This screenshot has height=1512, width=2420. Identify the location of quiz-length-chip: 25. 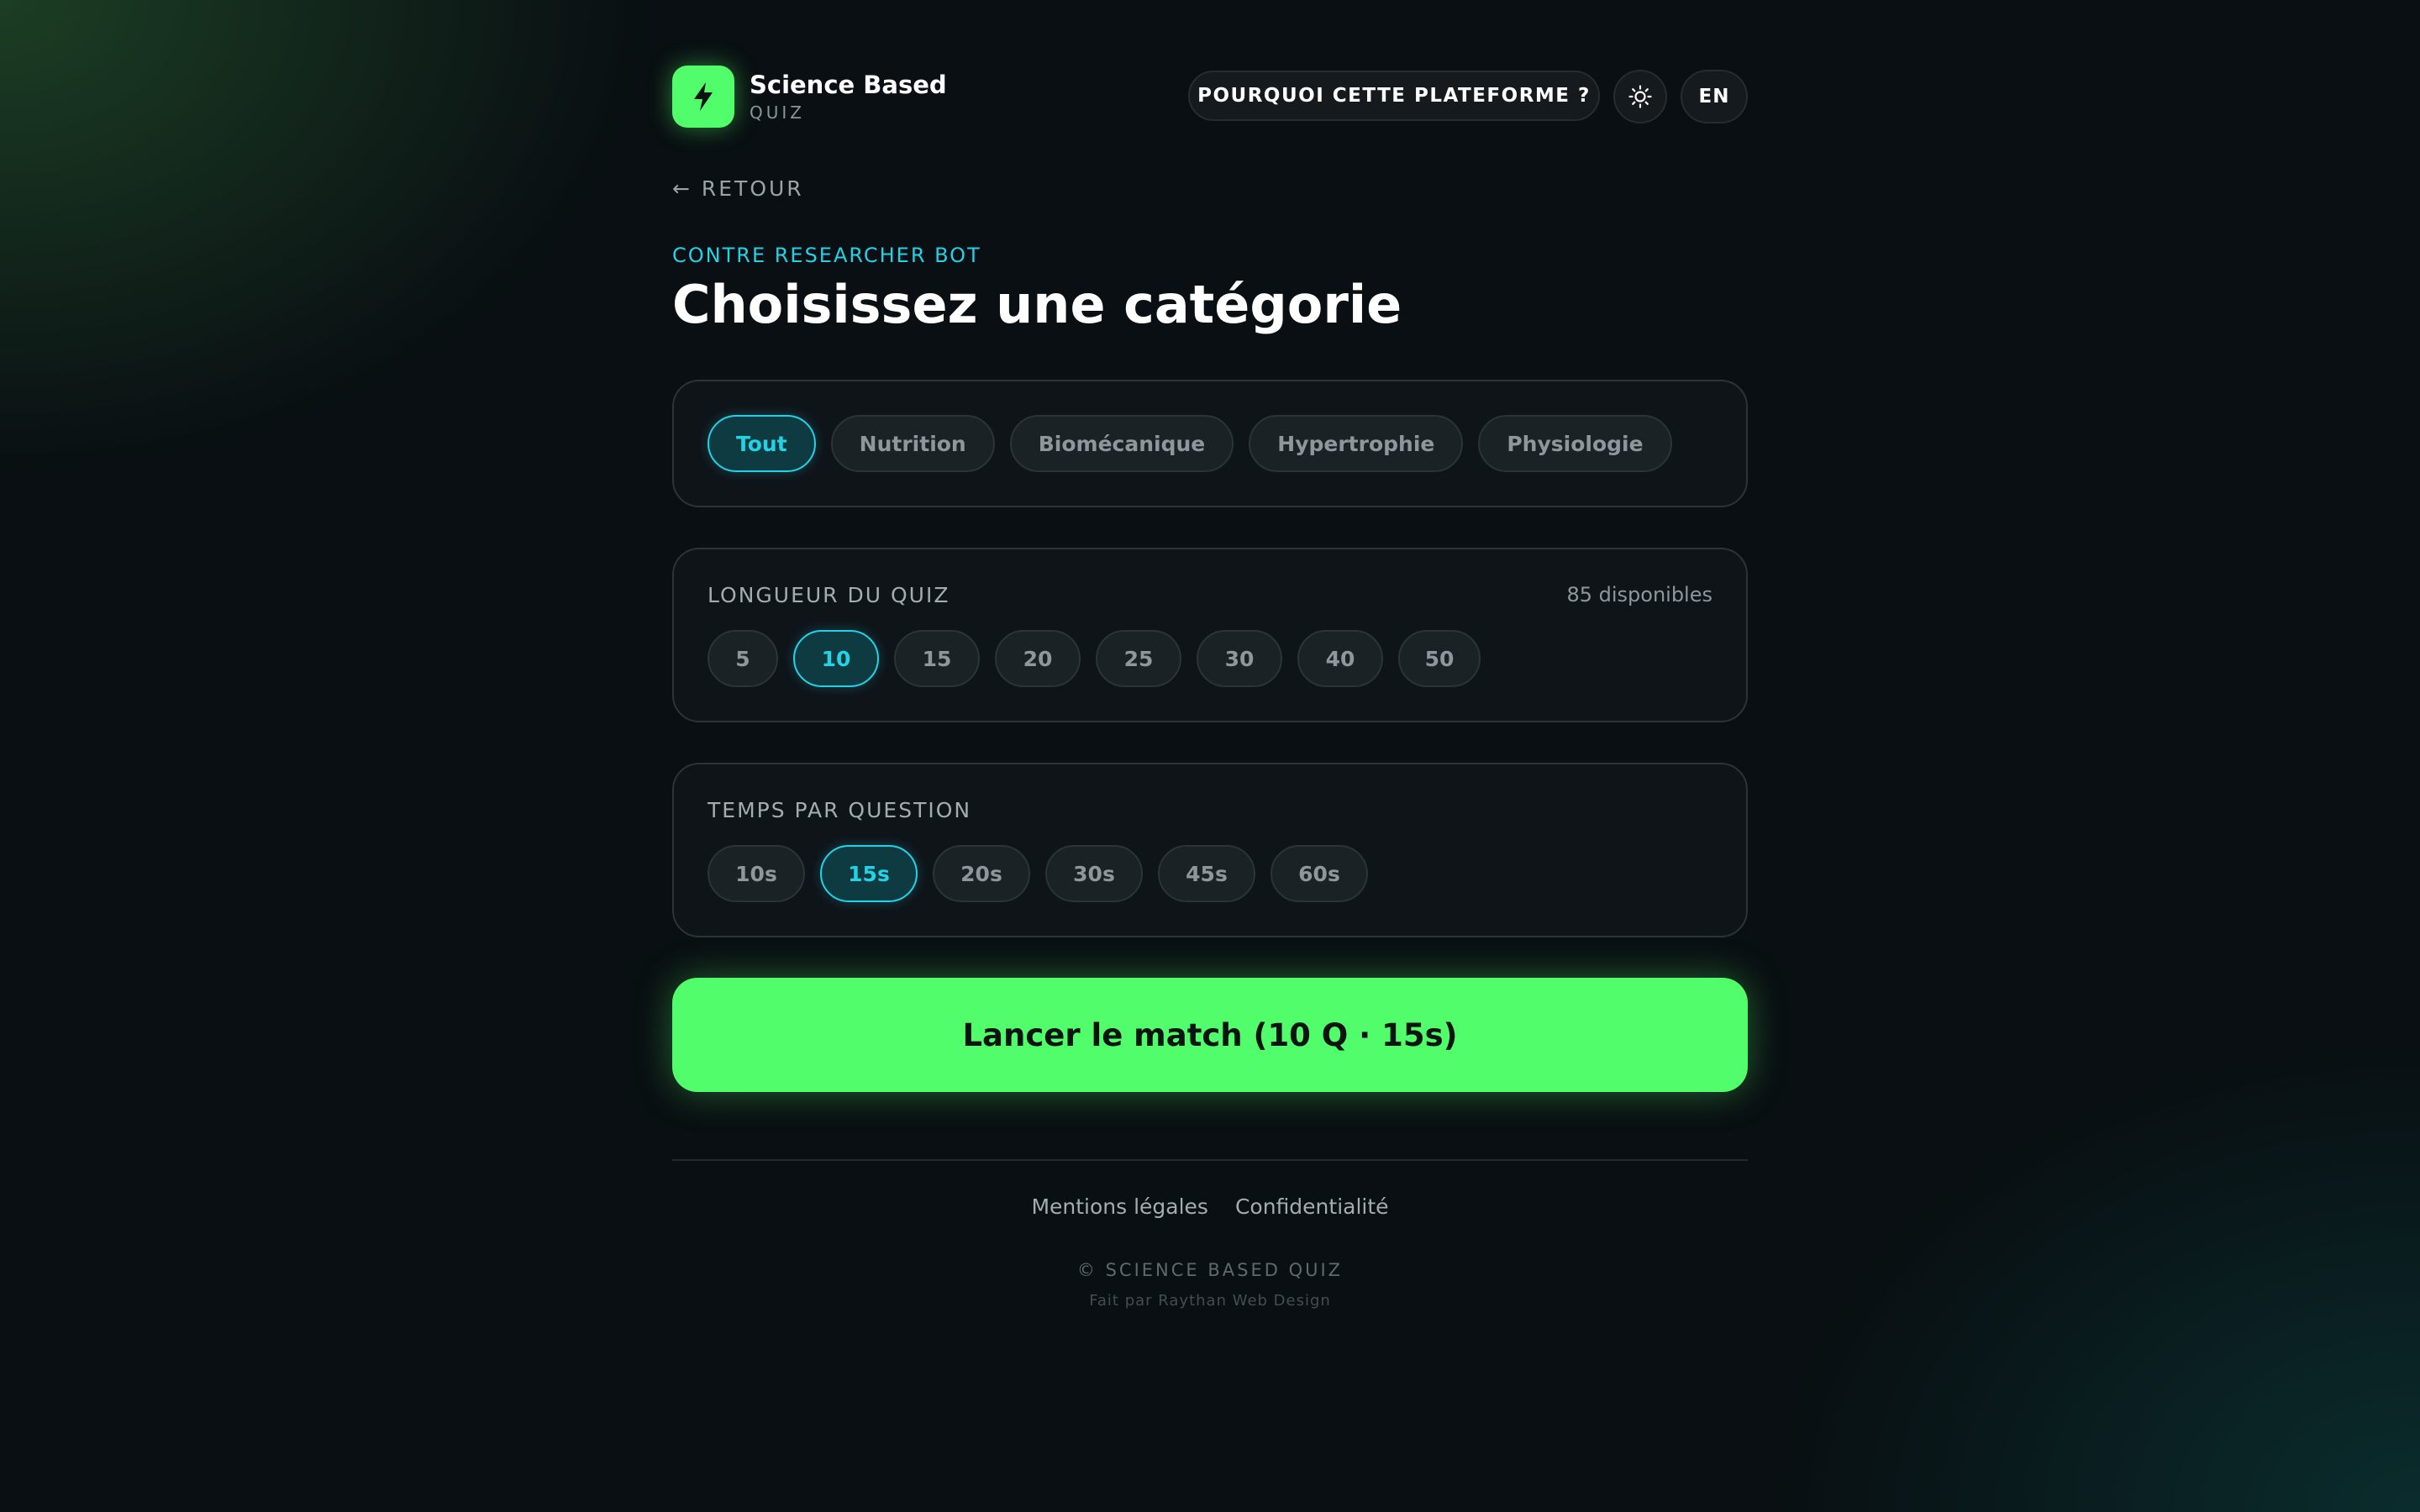
(1138, 658).